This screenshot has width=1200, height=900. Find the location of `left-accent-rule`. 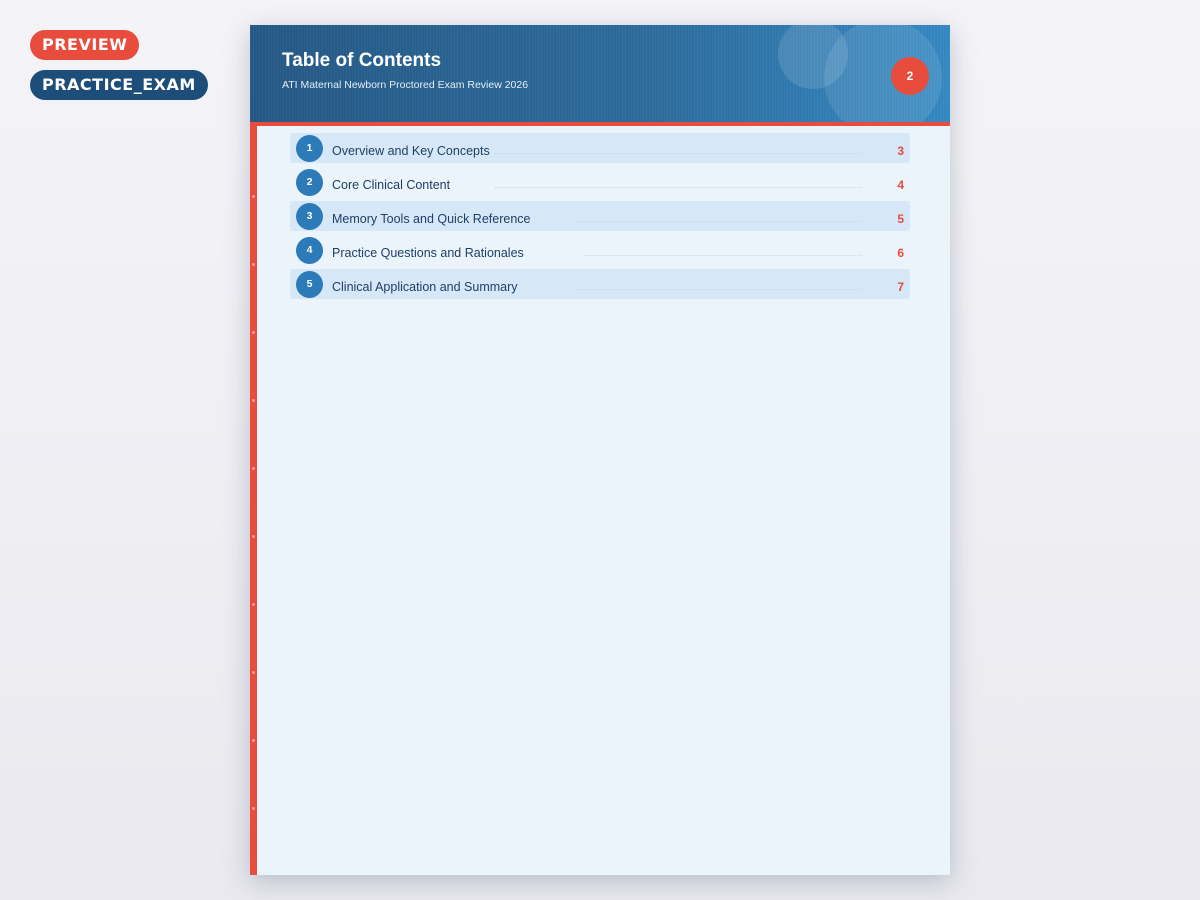

left-accent-rule is located at coordinates (253, 498).